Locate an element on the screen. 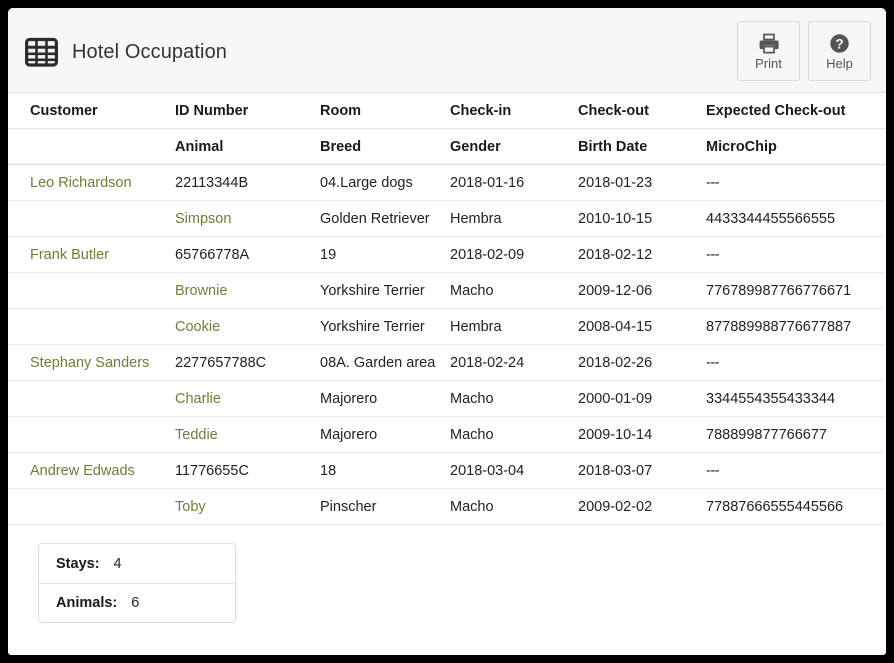 This screenshot has width=894, height=663. table-cell: 08A. Garden area is located at coordinates (385, 362).